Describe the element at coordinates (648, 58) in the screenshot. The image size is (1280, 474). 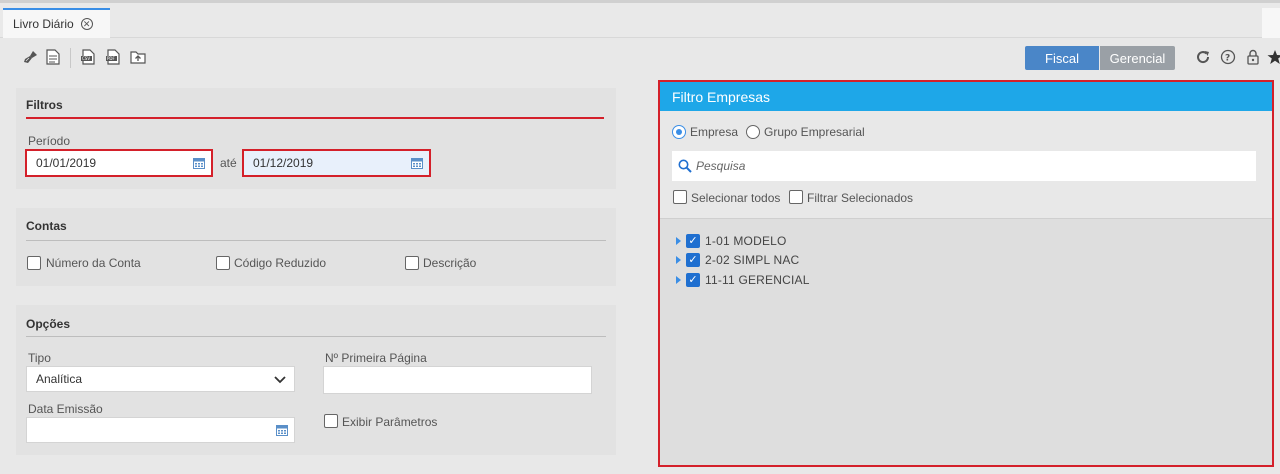
I see `toolbar: CSV PDF Fiscal Gerencial ?` at that location.